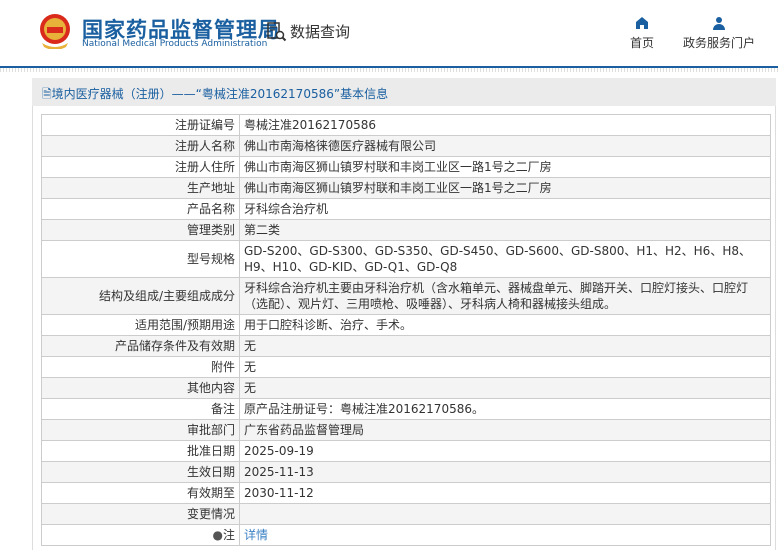  Describe the element at coordinates (140, 388) in the screenshot. I see `field-label: 其他内容` at that location.